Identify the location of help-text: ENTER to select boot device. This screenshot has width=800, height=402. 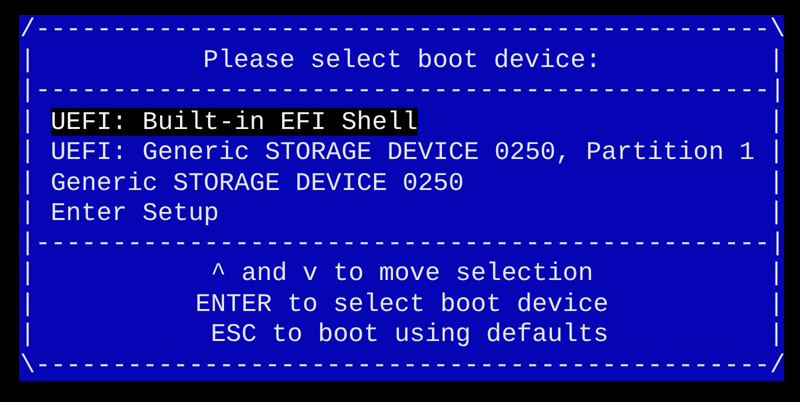
(402, 305).